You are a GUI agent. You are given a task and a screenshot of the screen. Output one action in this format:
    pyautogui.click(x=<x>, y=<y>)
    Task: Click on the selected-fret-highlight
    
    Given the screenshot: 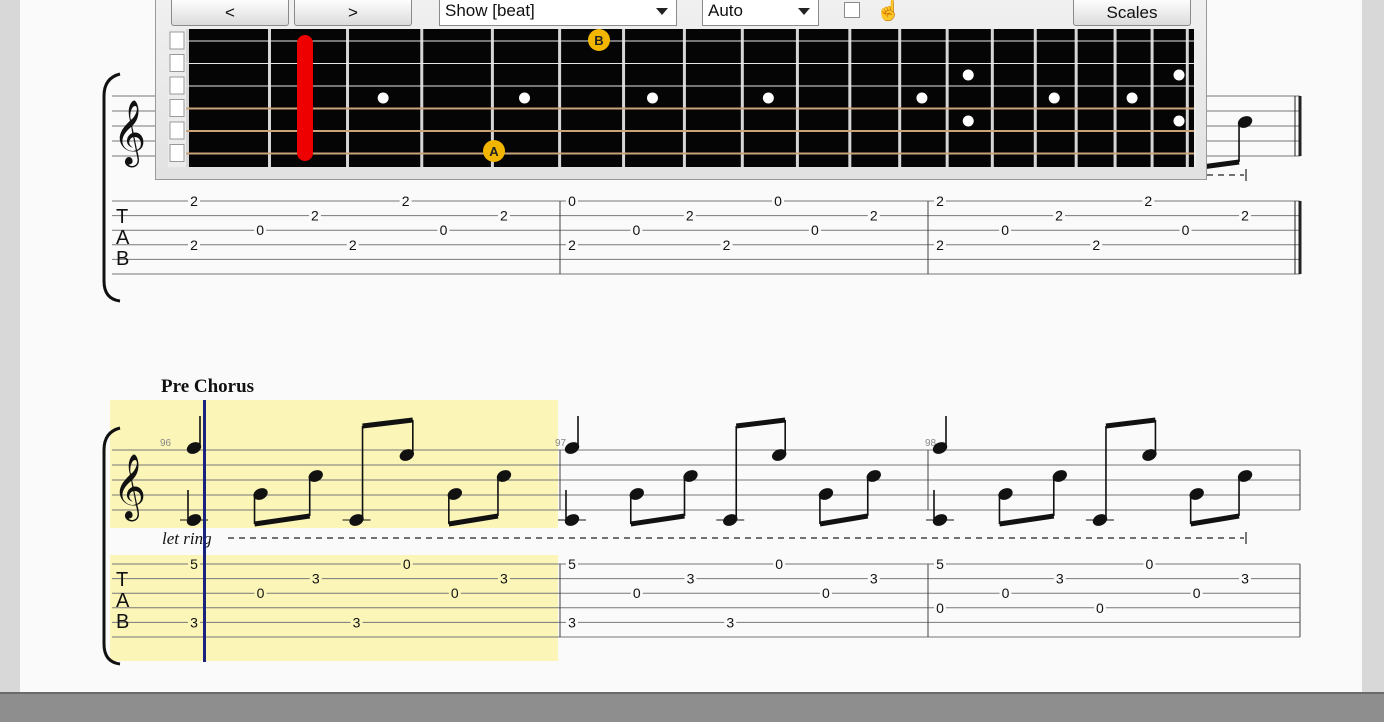 What is the action you would take?
    pyautogui.click(x=305, y=98)
    